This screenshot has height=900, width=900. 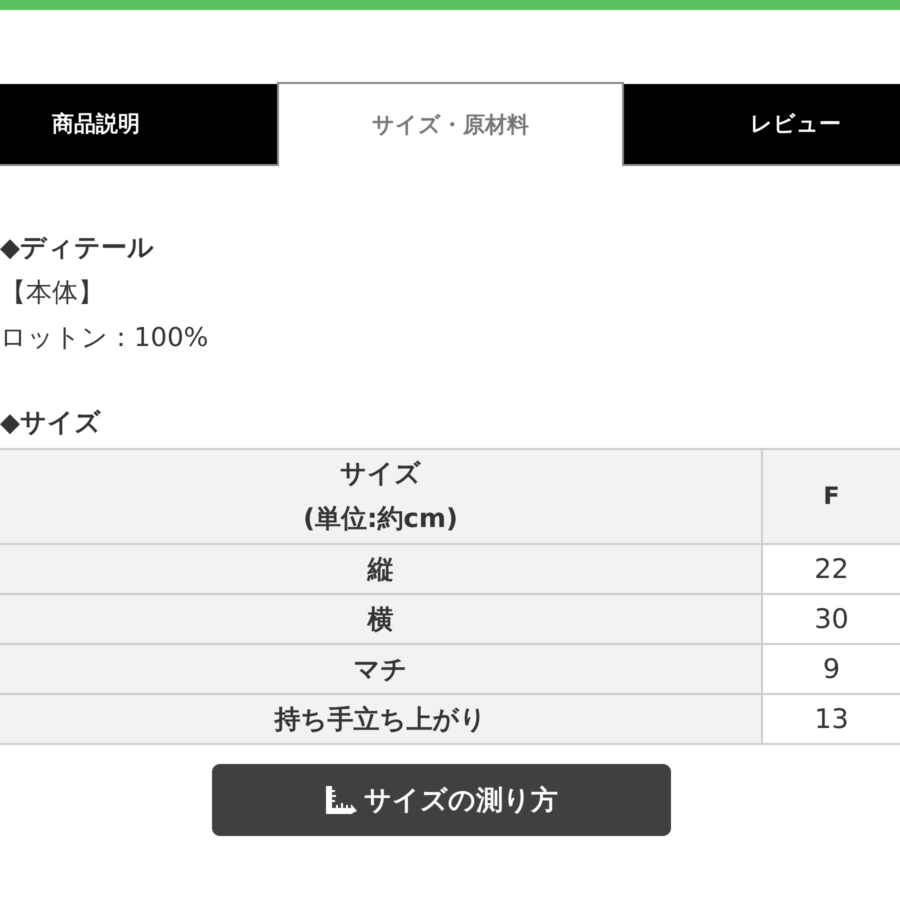 What do you see at coordinates (77, 248) in the screenshot?
I see `section-heading: ◆ディテール` at bounding box center [77, 248].